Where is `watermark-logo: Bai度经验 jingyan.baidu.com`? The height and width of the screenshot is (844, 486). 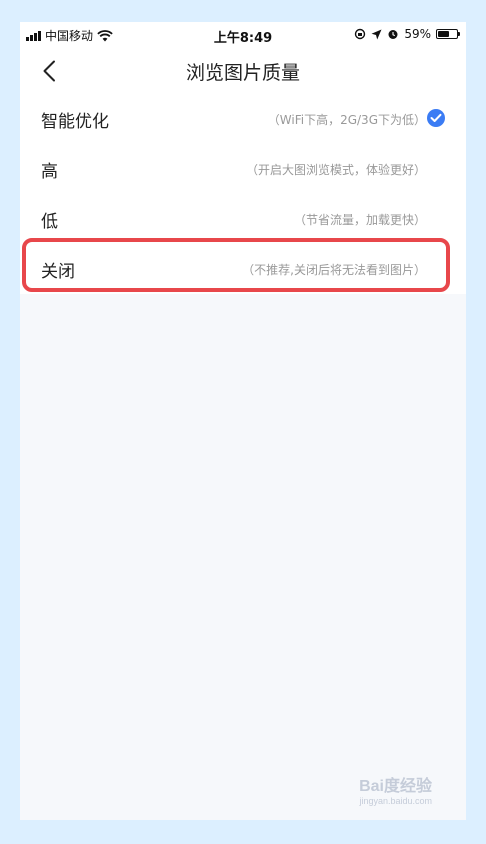
watermark-logo: Bai度经验 jingyan.baidu.com is located at coordinates (395, 789).